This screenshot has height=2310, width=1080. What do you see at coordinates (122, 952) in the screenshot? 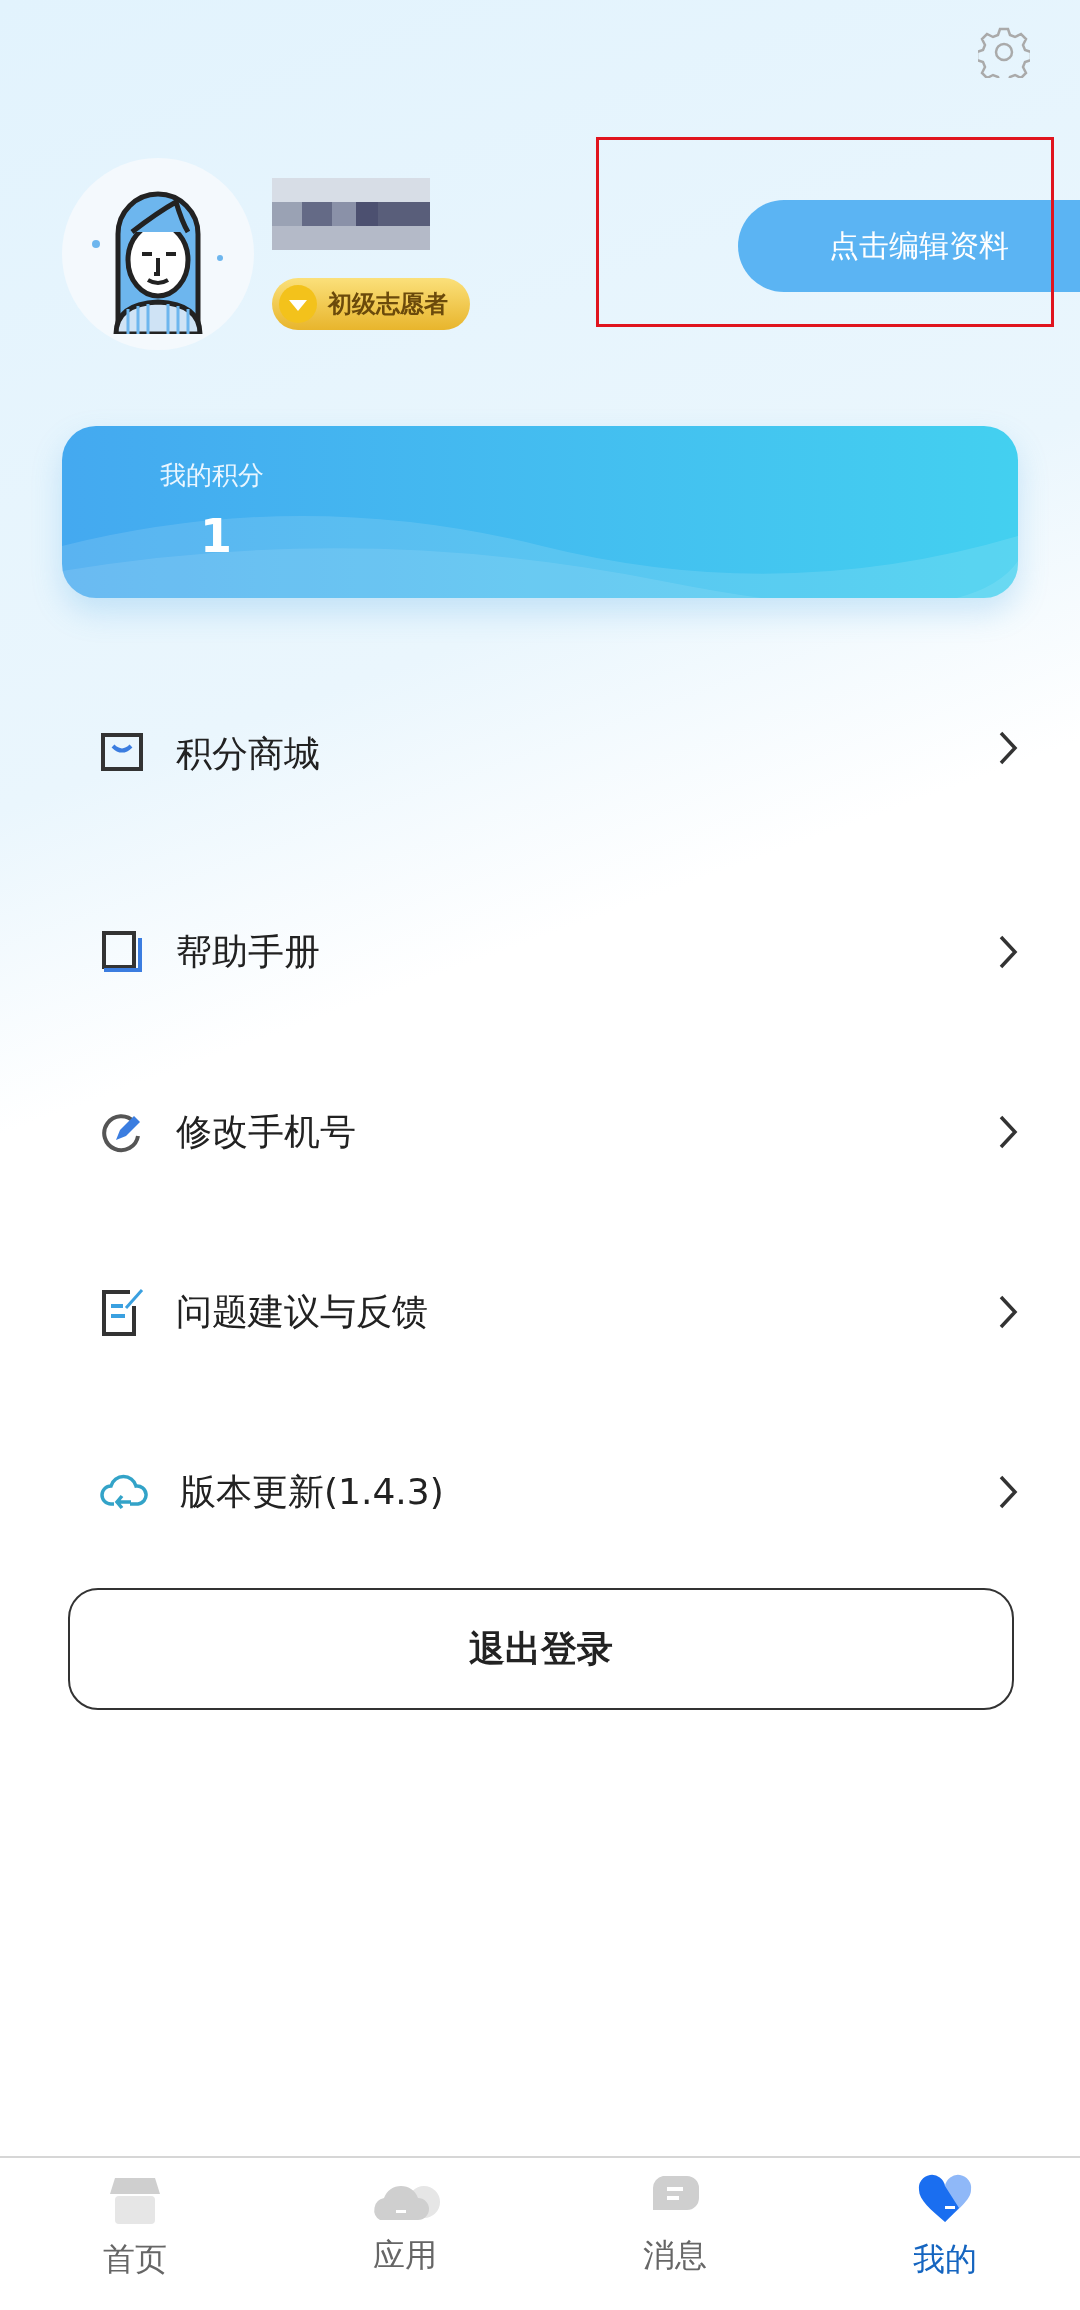
I see `book-icon` at bounding box center [122, 952].